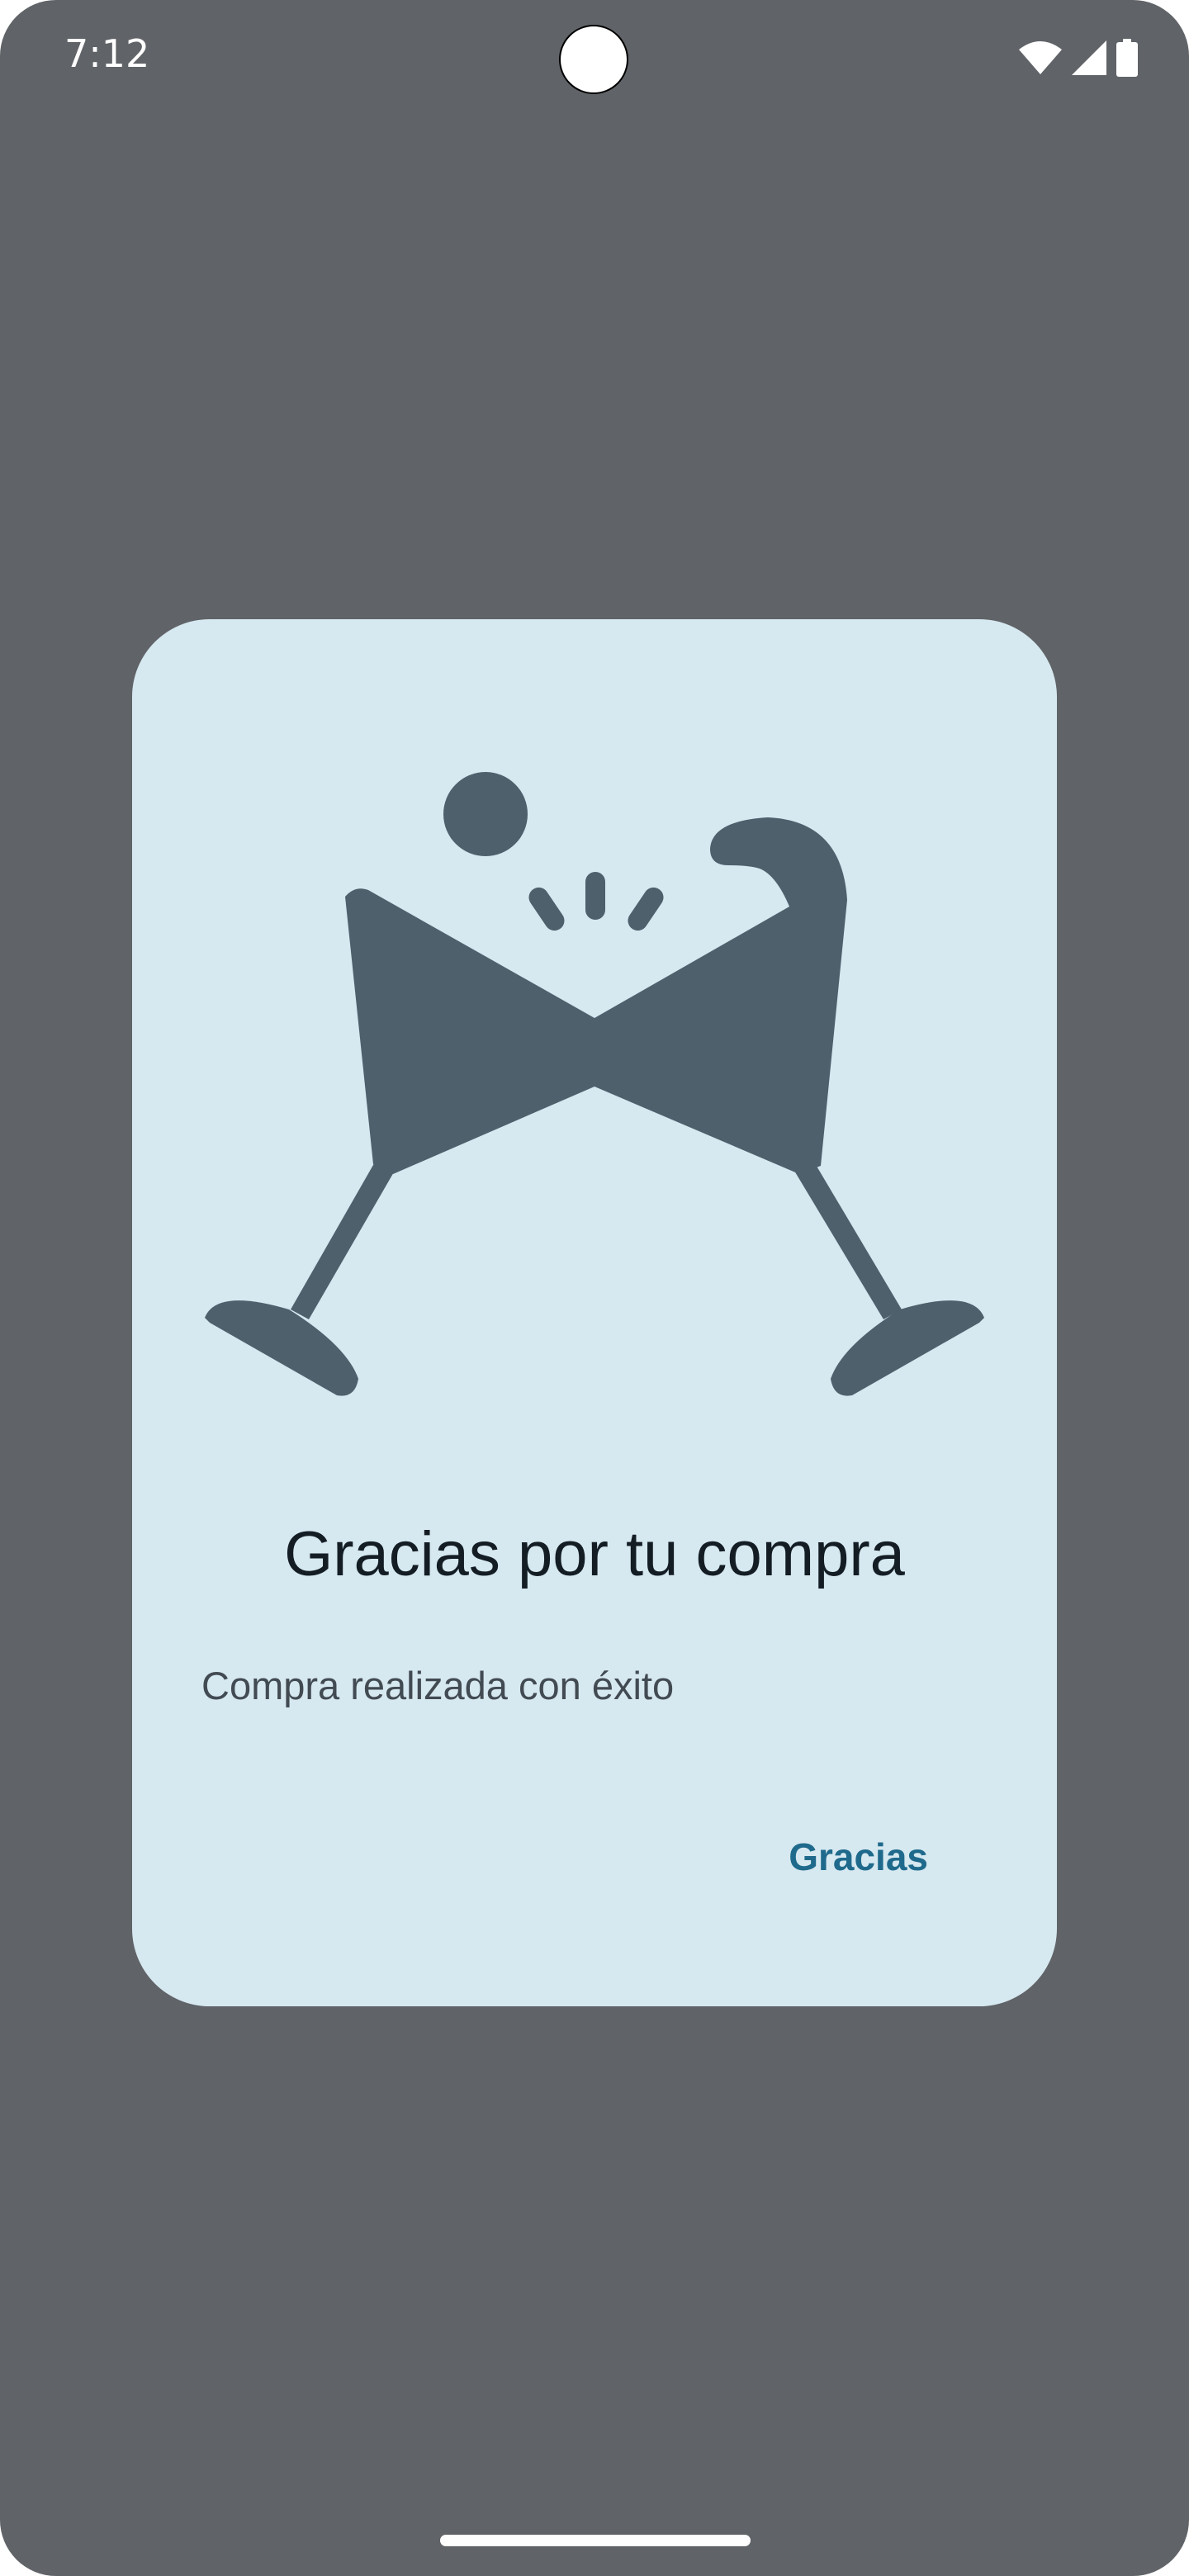  What do you see at coordinates (1089, 57) in the screenshot?
I see `cell-signal-icon` at bounding box center [1089, 57].